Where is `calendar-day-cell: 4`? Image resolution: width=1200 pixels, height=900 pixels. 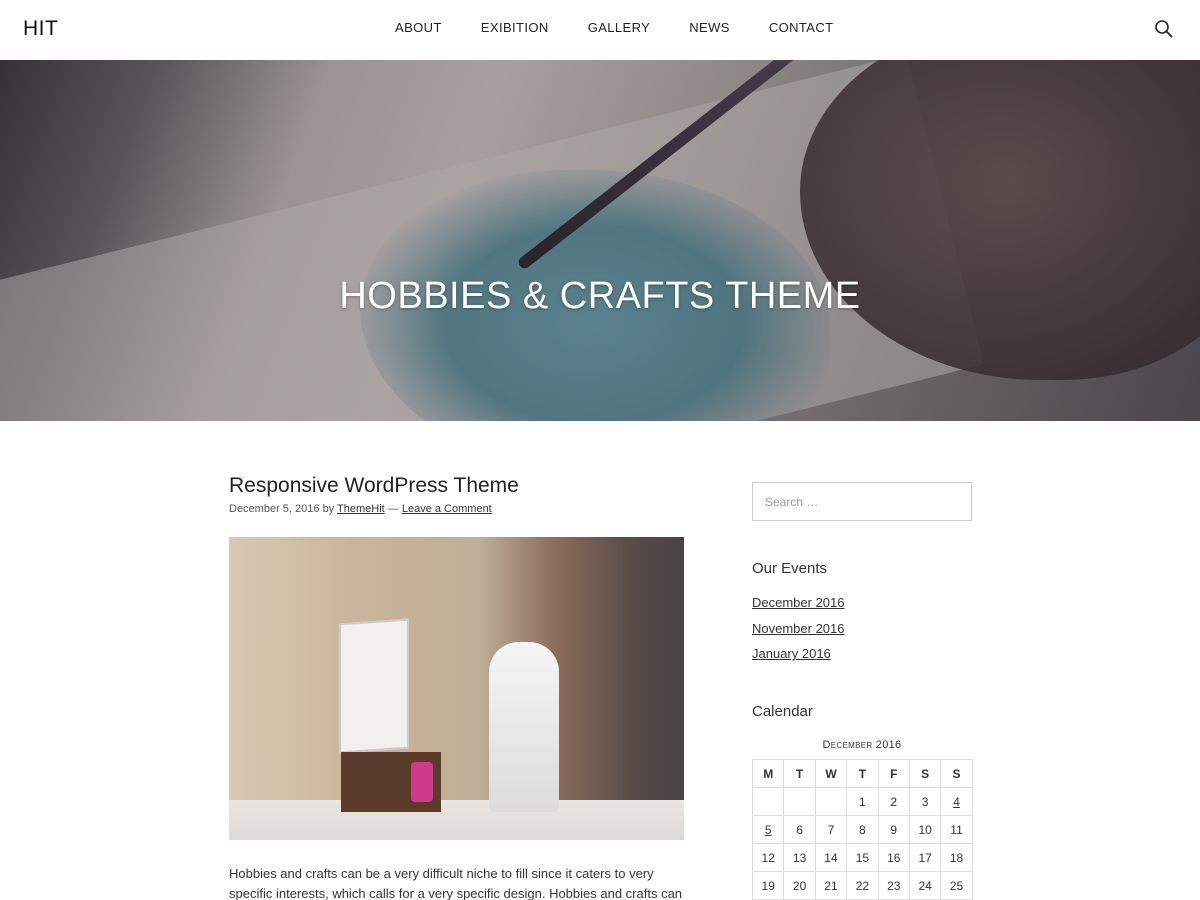 calendar-day-cell: 4 is located at coordinates (956, 801).